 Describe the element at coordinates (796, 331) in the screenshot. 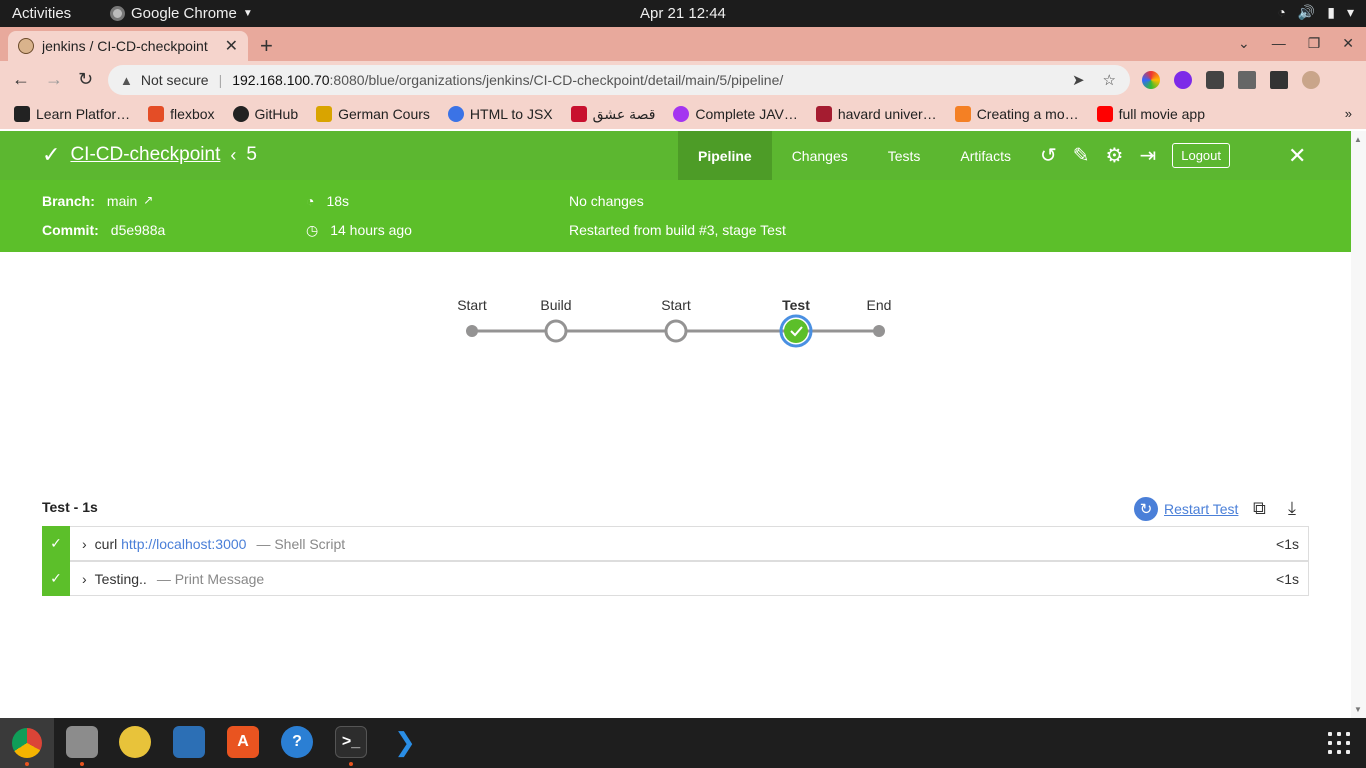

I see `graph-stage-node-success` at that location.